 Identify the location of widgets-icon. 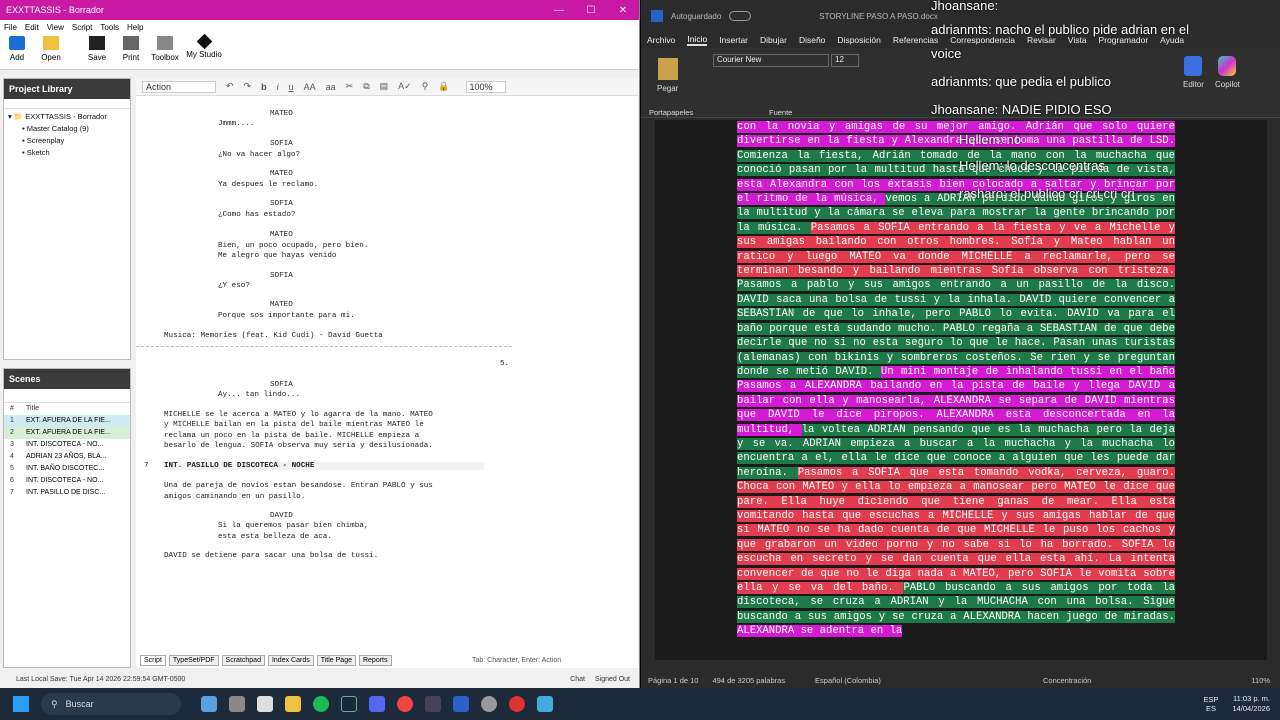
(209, 704).